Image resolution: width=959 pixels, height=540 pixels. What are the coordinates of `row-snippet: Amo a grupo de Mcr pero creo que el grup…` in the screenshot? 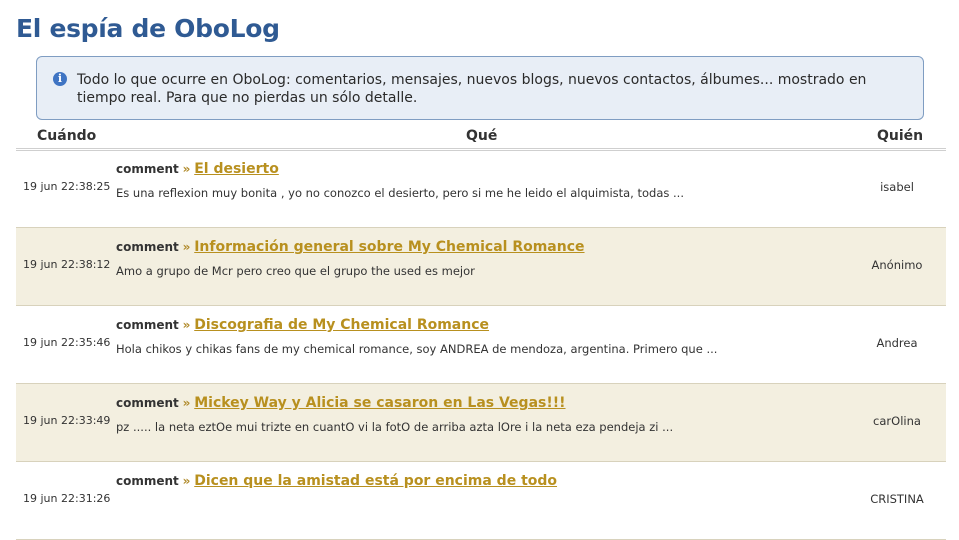 It's located at (295, 271).